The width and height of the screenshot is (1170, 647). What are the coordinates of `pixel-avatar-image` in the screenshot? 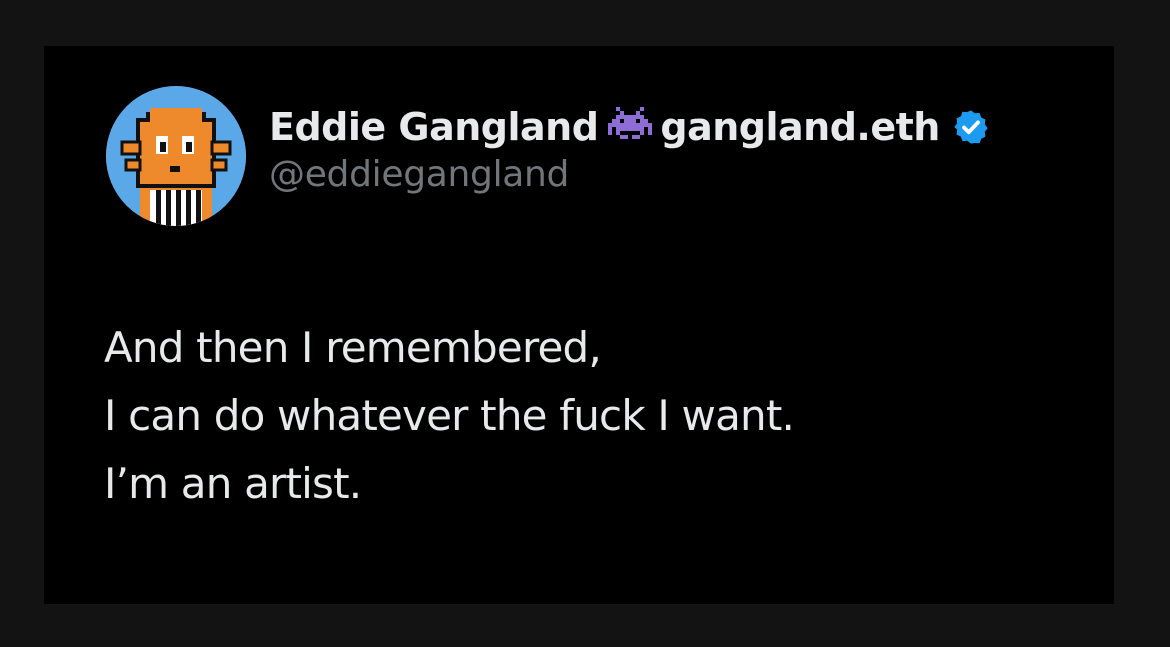 It's located at (176, 156).